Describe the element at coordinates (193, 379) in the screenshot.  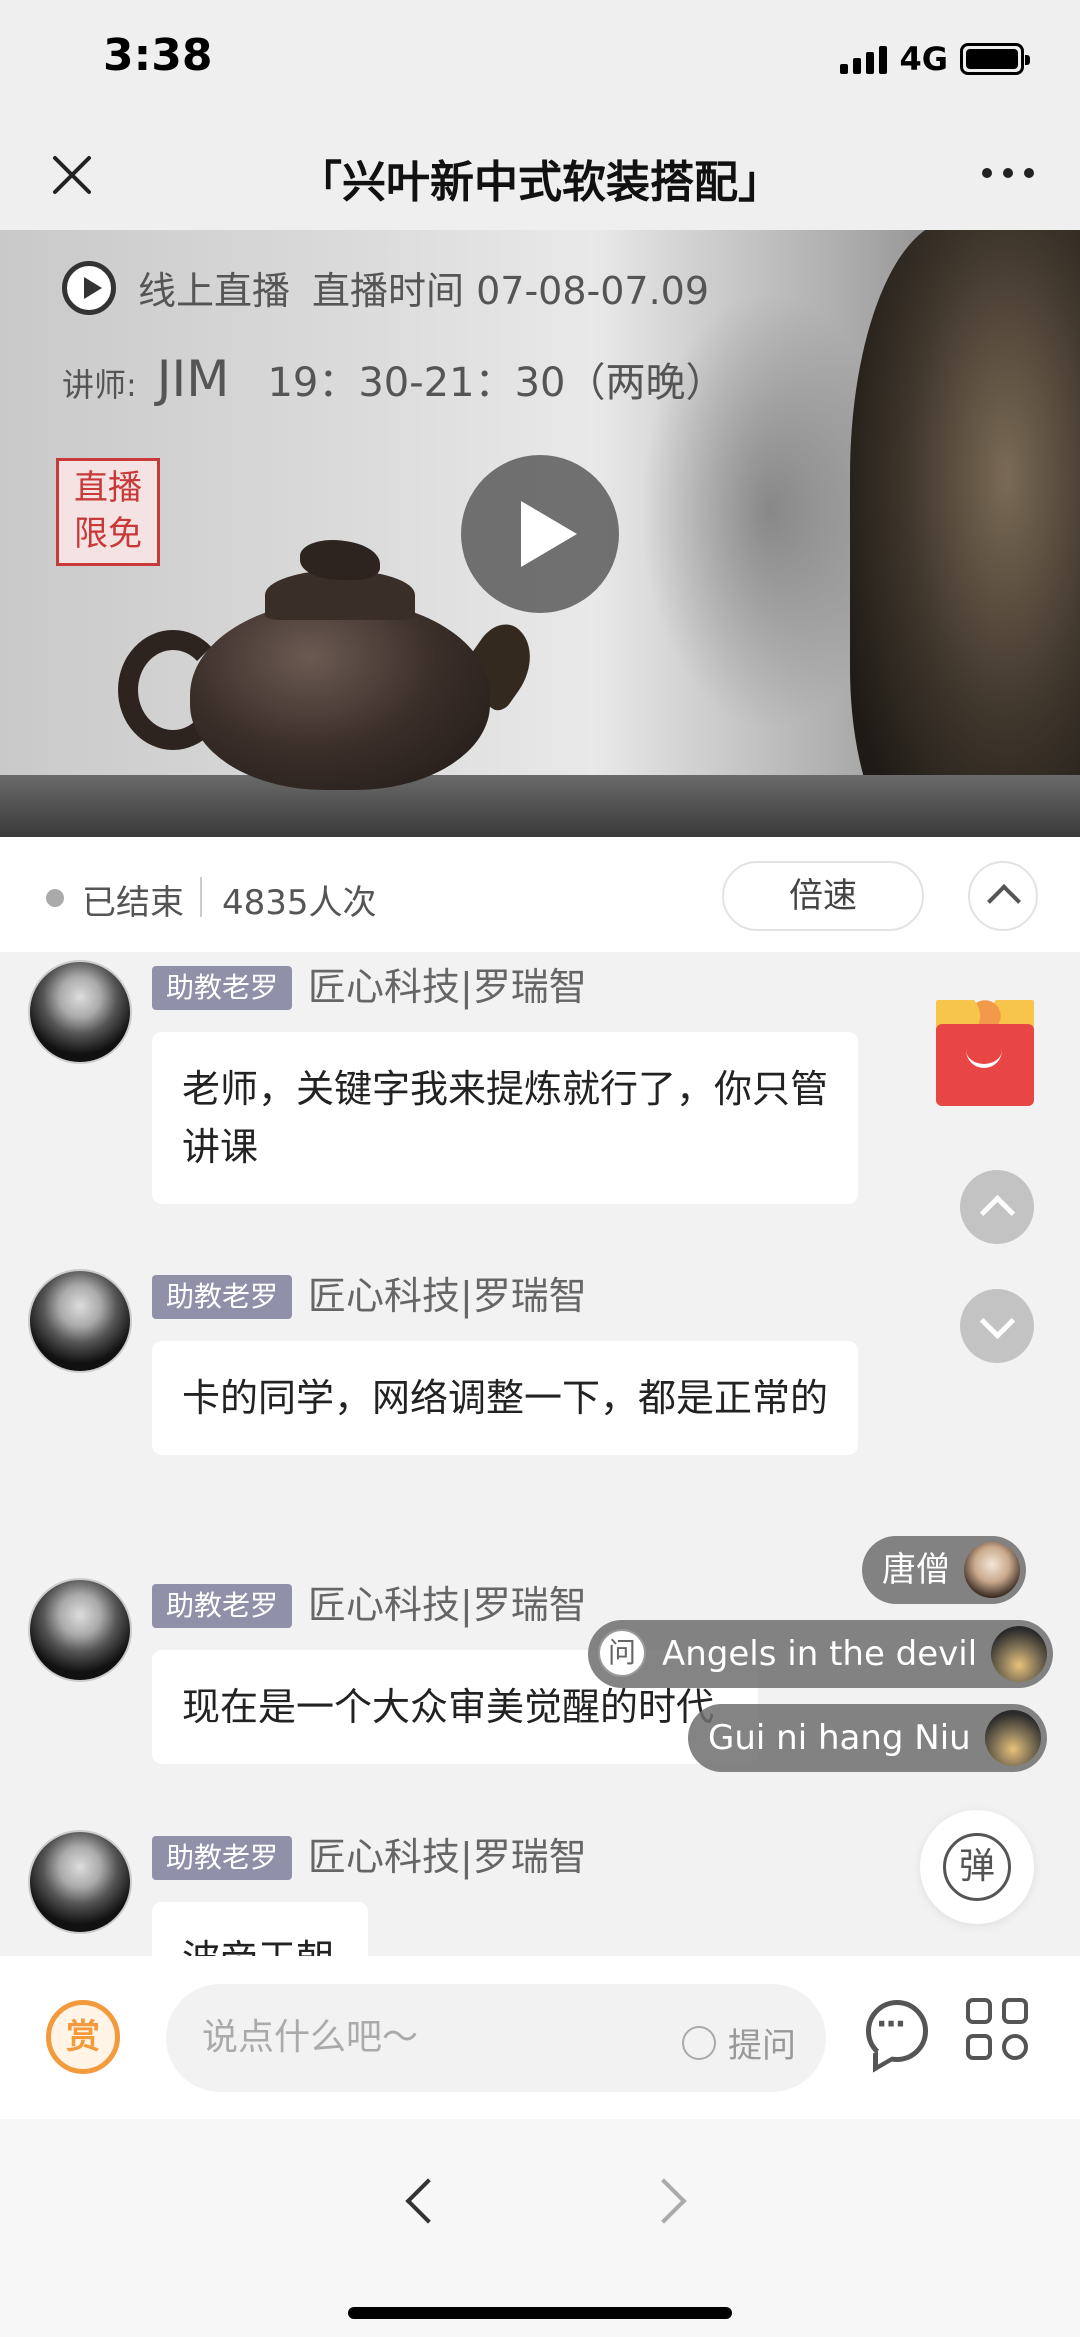
I see `lecturer-name: JIM` at that location.